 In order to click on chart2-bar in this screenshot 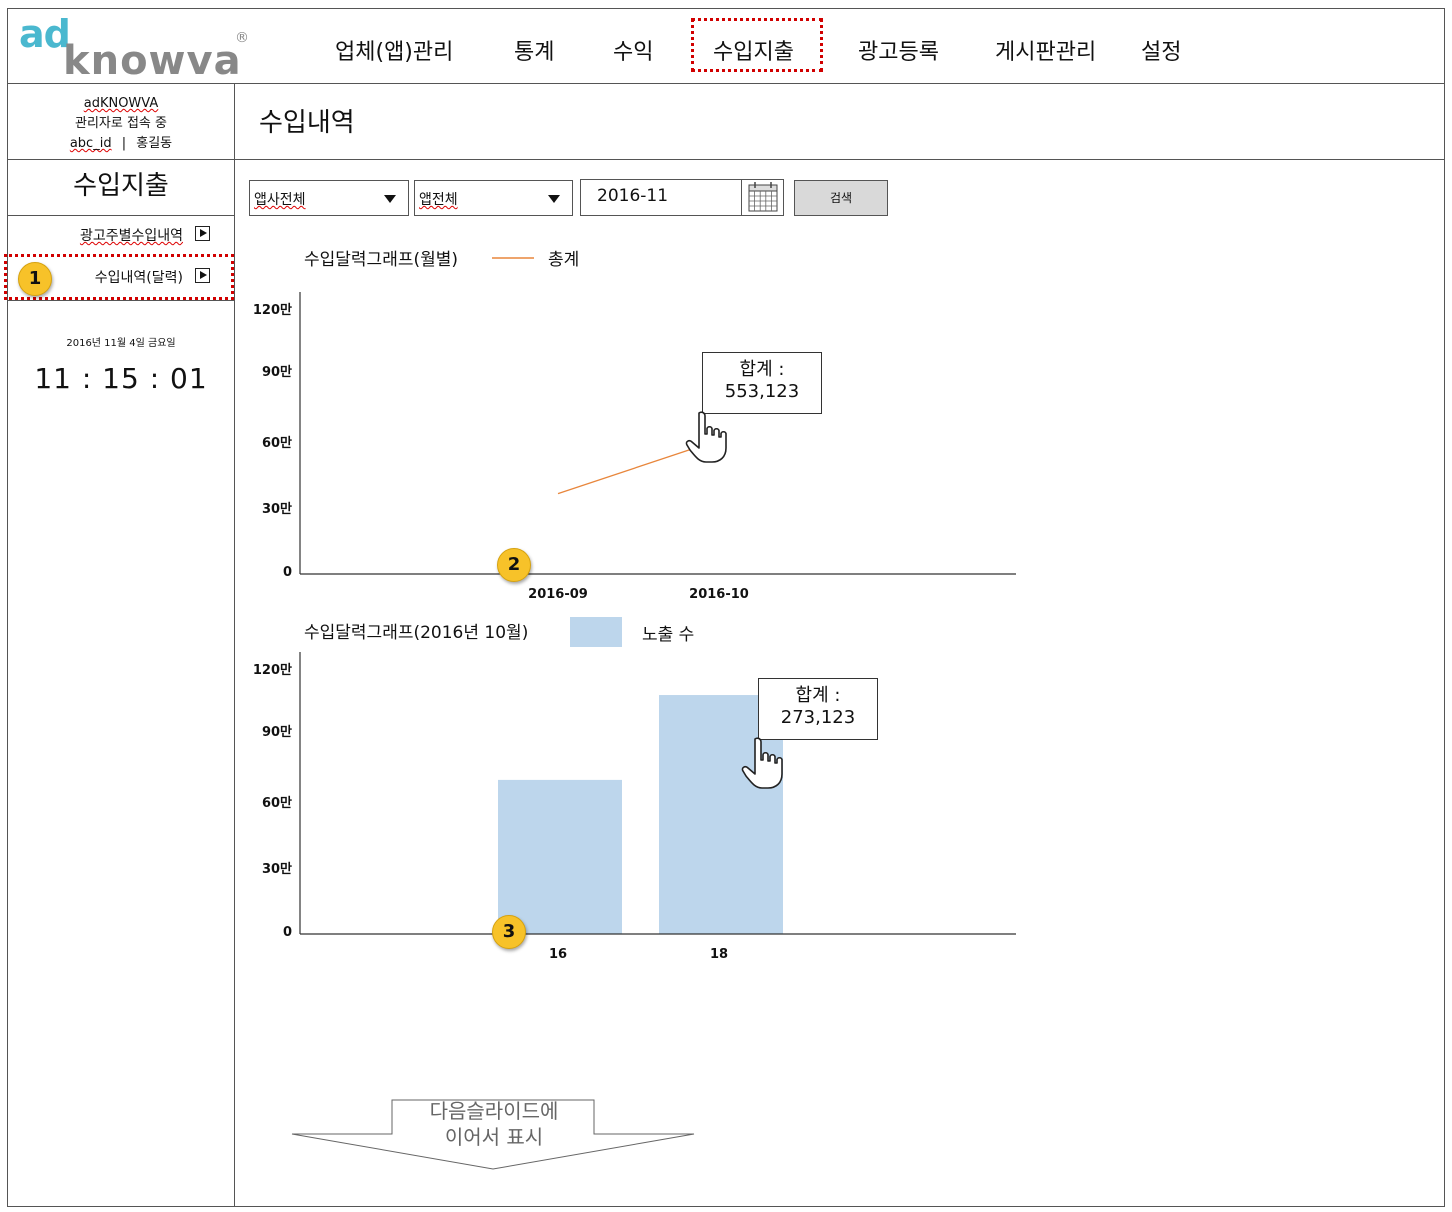, I will do `click(560, 856)`.